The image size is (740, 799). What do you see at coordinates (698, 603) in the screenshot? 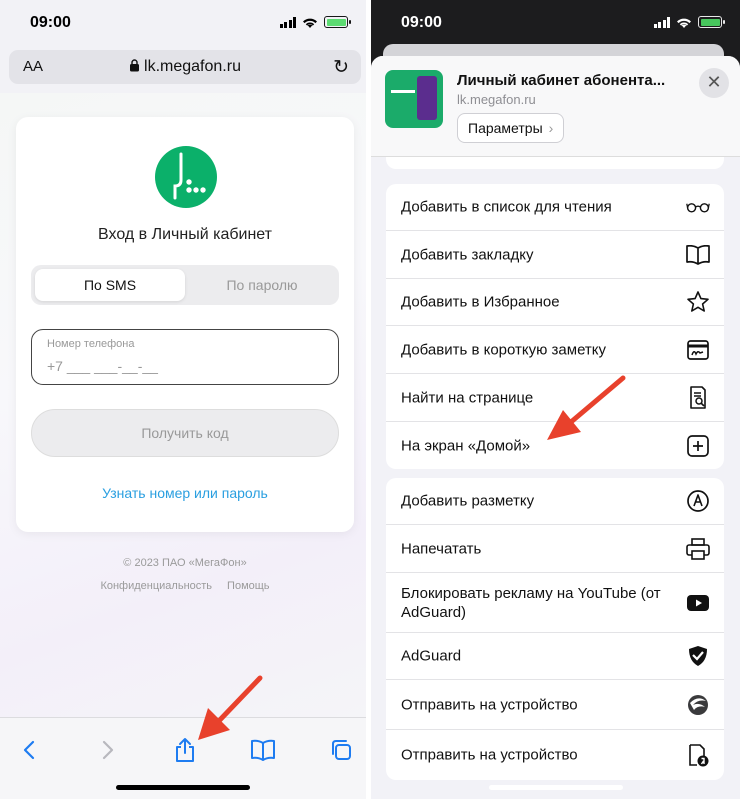
I see `youtube-icon` at bounding box center [698, 603].